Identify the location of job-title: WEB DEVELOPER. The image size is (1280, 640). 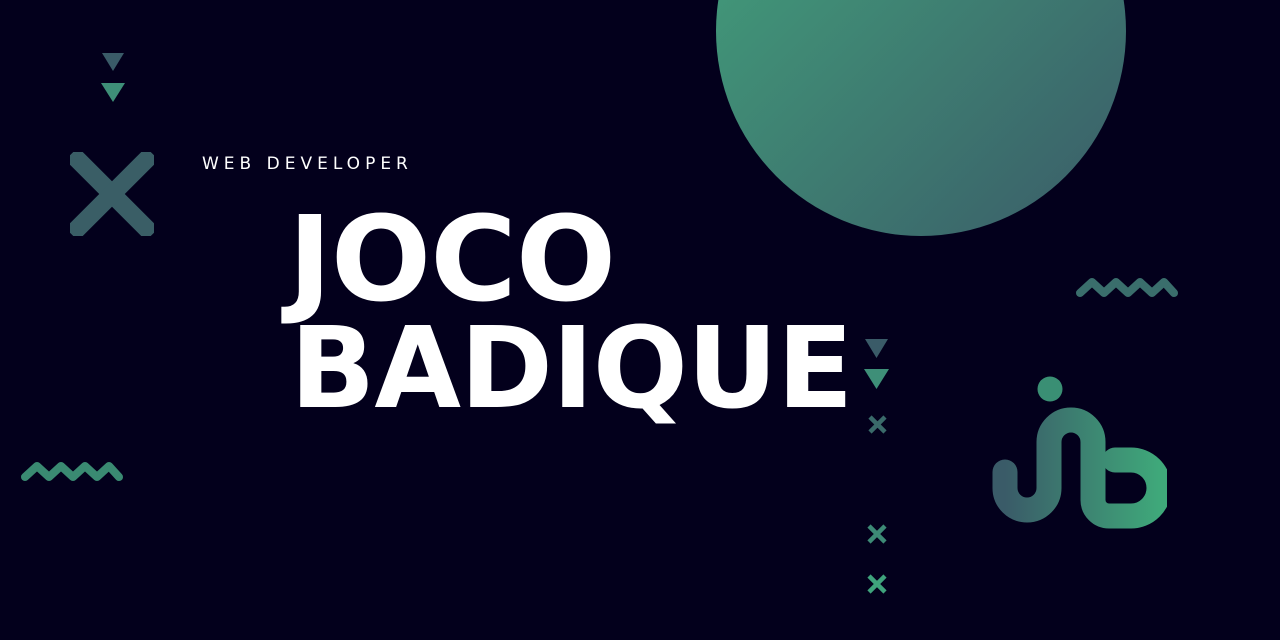
(307, 164).